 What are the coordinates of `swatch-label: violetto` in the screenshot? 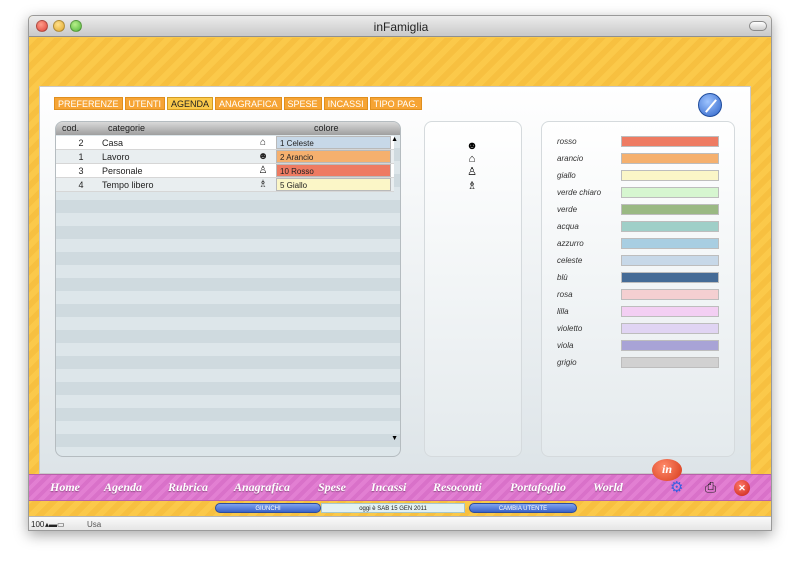 It's located at (570, 328).